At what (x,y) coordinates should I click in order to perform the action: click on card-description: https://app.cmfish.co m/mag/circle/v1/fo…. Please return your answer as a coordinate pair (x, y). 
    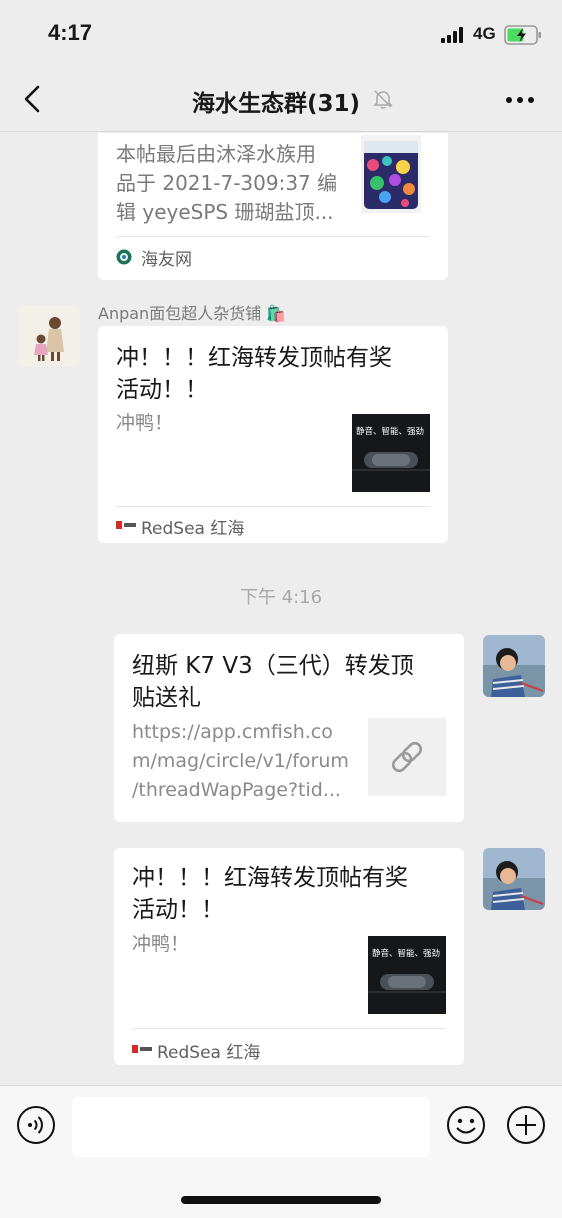
    Looking at the image, I should click on (247, 761).